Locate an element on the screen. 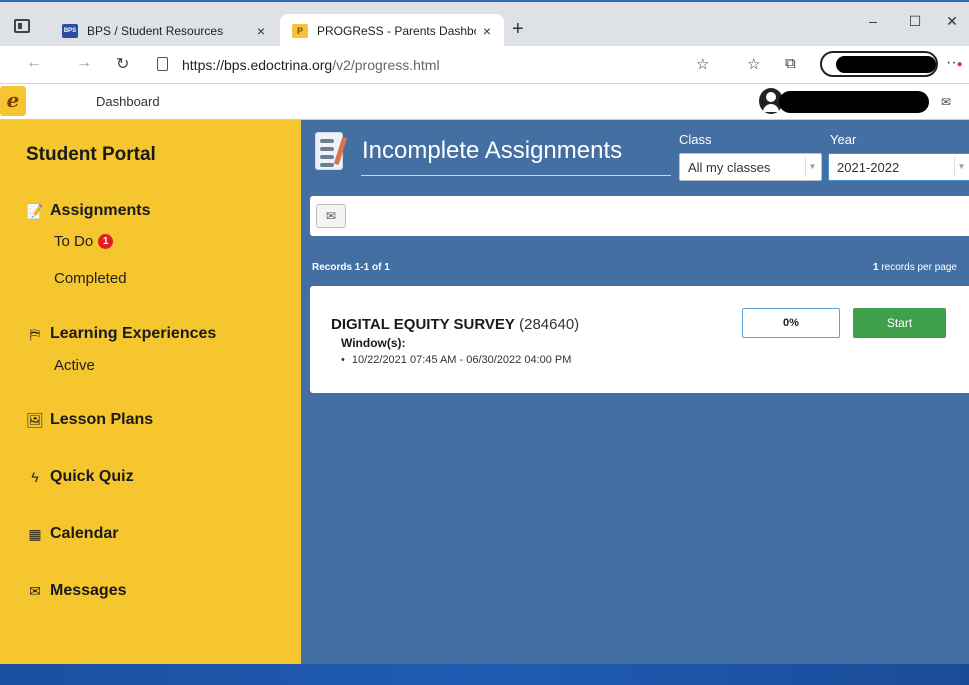  sidebar-item-calendar: ▦ Calendar is located at coordinates (72, 534).